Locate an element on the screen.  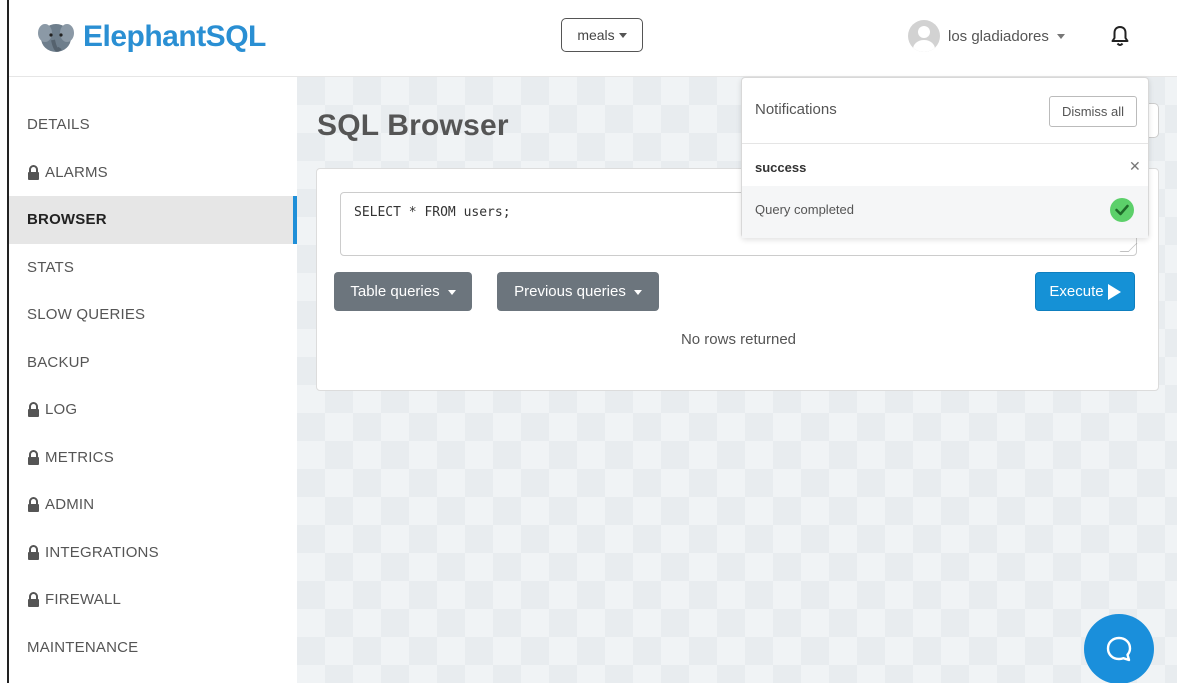
sidebar-item-slow-queries: SLOW QUERIES is located at coordinates (153, 315).